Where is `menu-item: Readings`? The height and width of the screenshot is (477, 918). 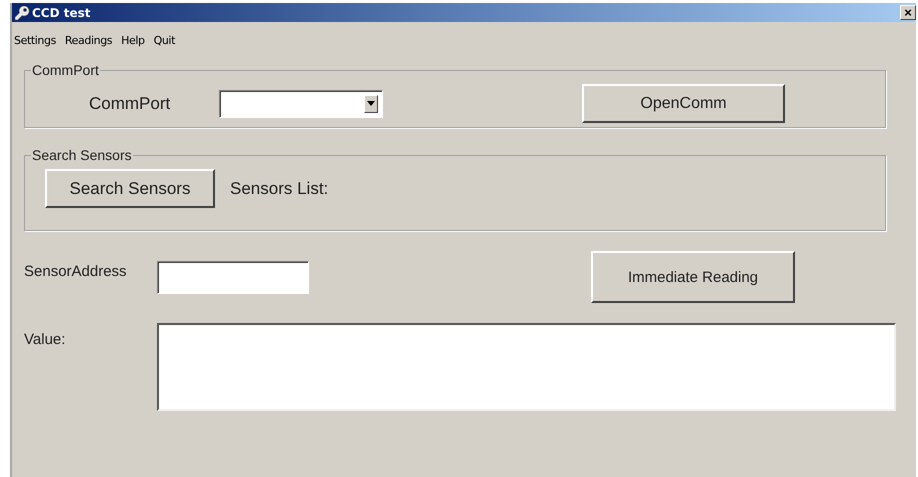 menu-item: Readings is located at coordinates (88, 40).